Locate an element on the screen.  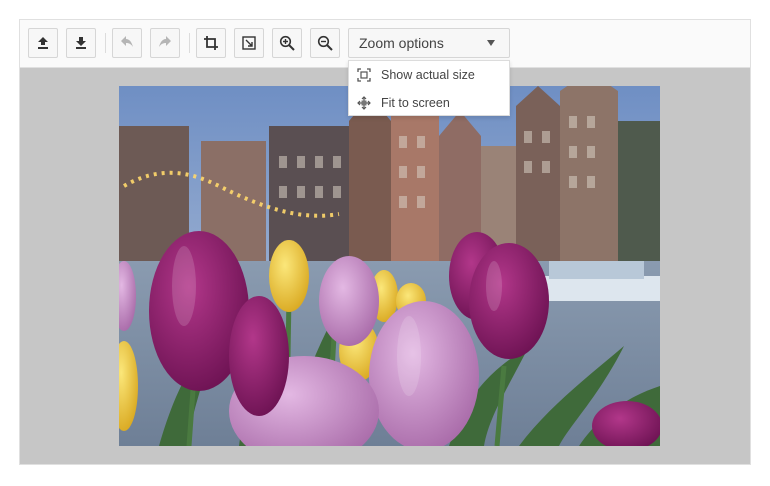
upload-button is located at coordinates (43, 43).